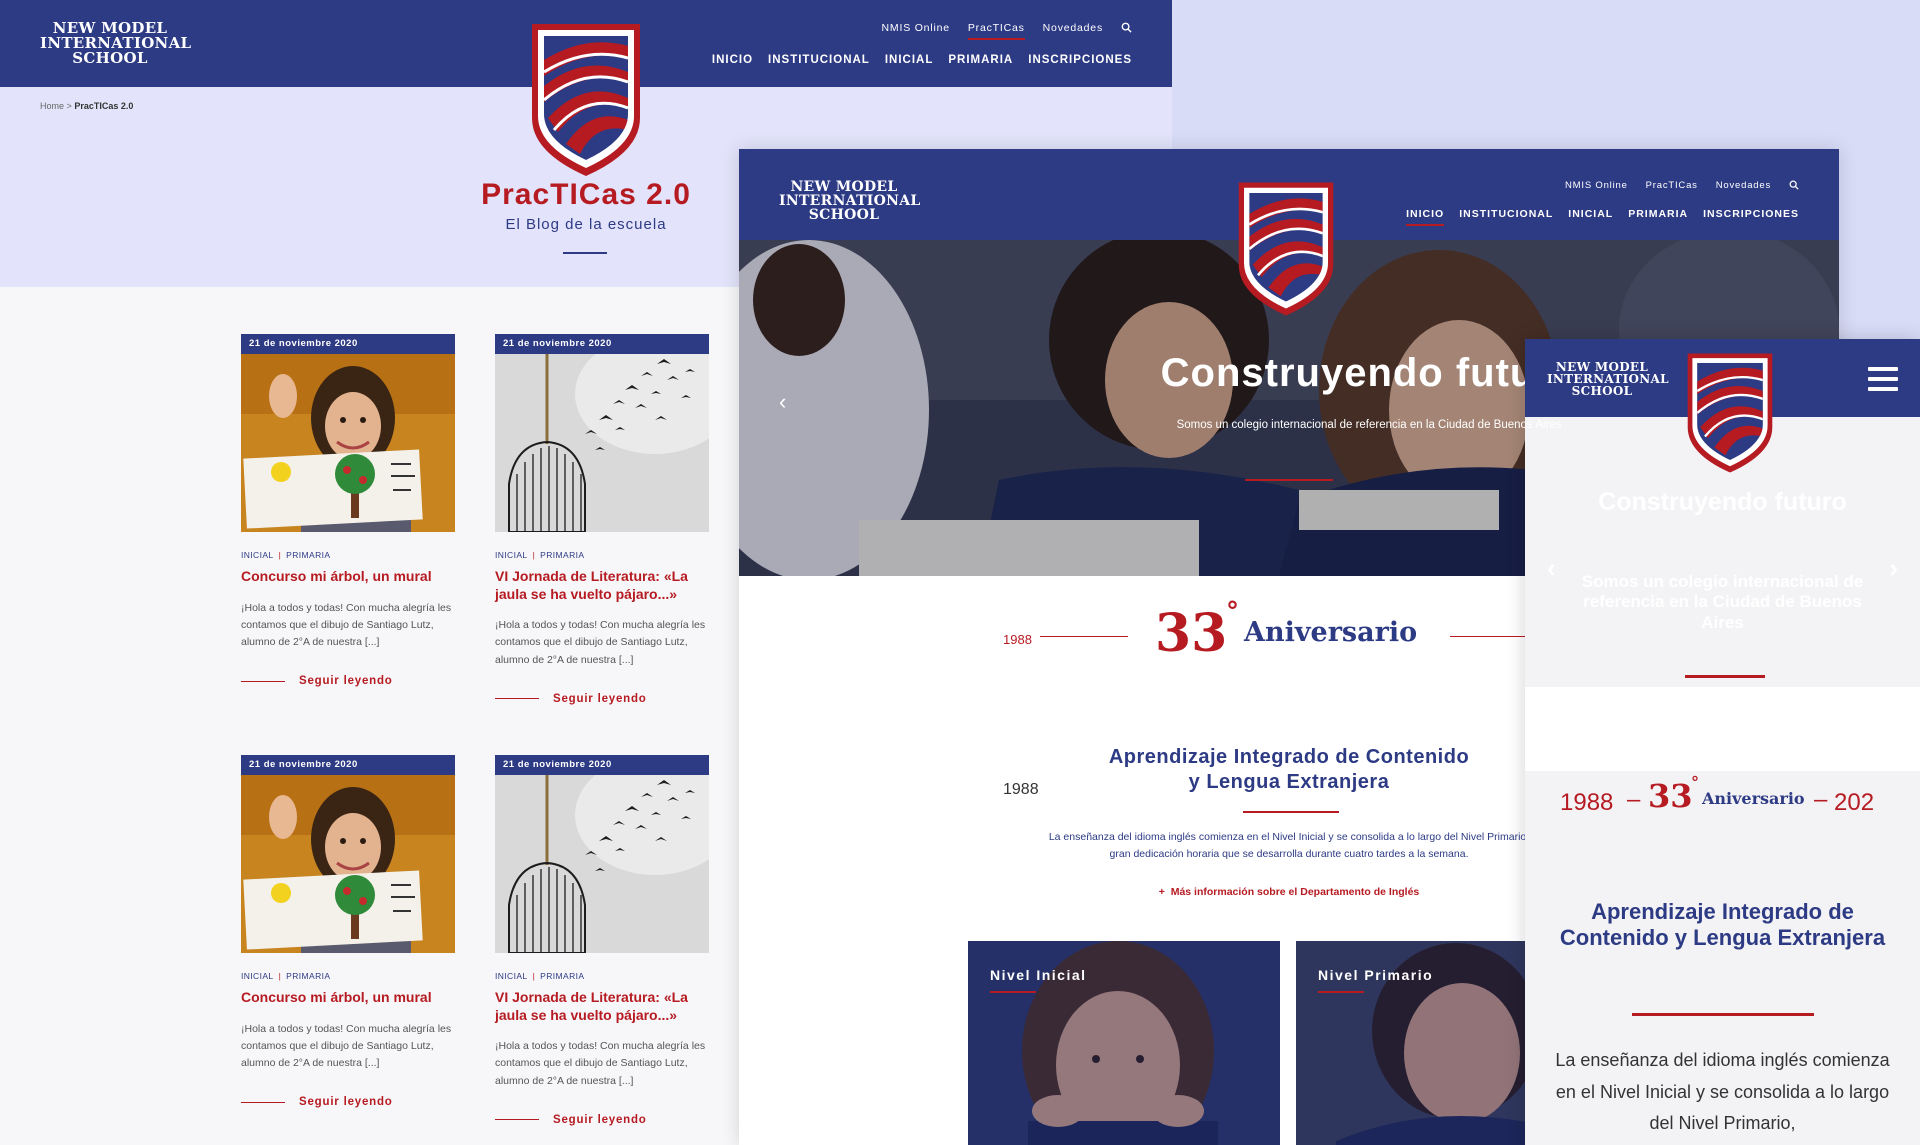 This screenshot has width=1920, height=1145. What do you see at coordinates (1723, 1014) in the screenshot?
I see `section-divider` at bounding box center [1723, 1014].